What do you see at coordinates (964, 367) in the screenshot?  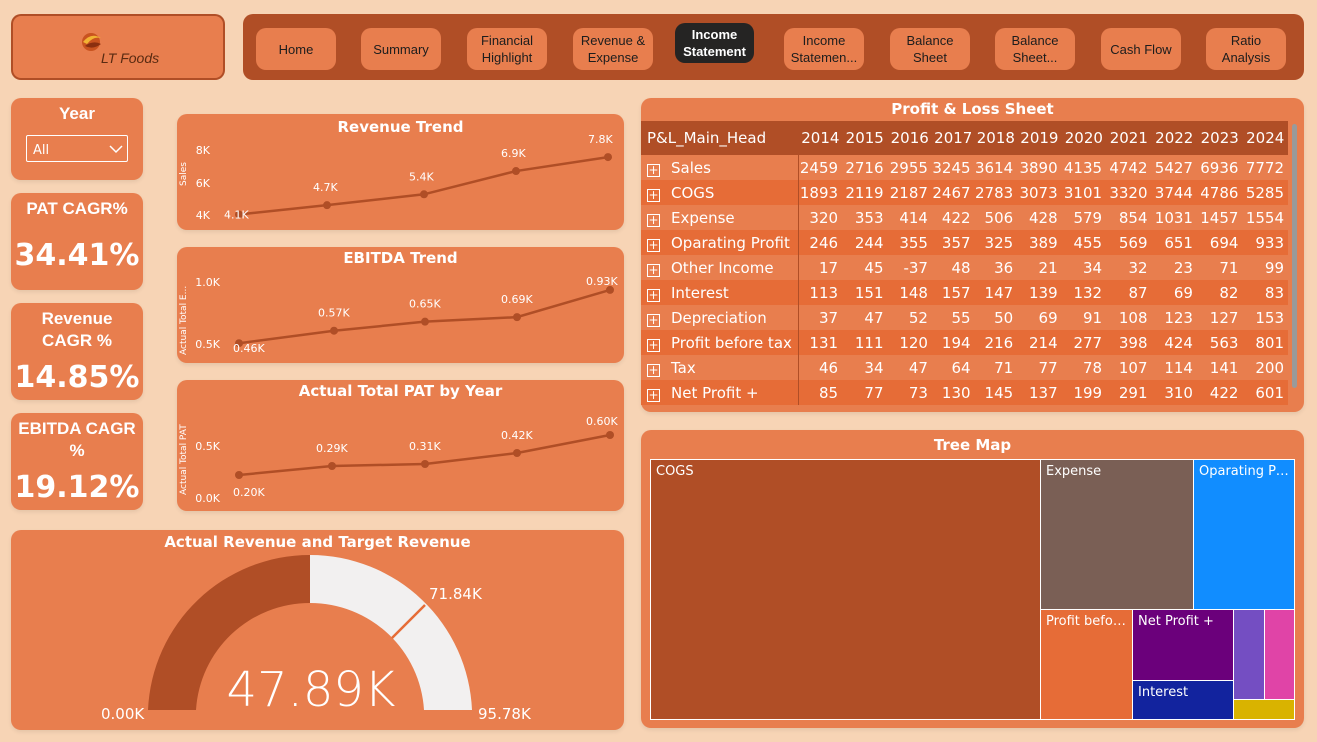 I see `pl-row: + Tax 46 34 47 64 71 77 78 107 114 141 200` at bounding box center [964, 367].